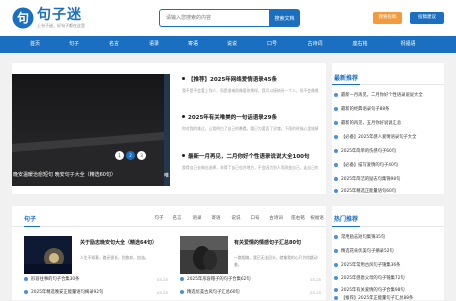  What do you see at coordinates (276, 218) in the screenshot?
I see `tag-poetry: 古诗词` at bounding box center [276, 218].